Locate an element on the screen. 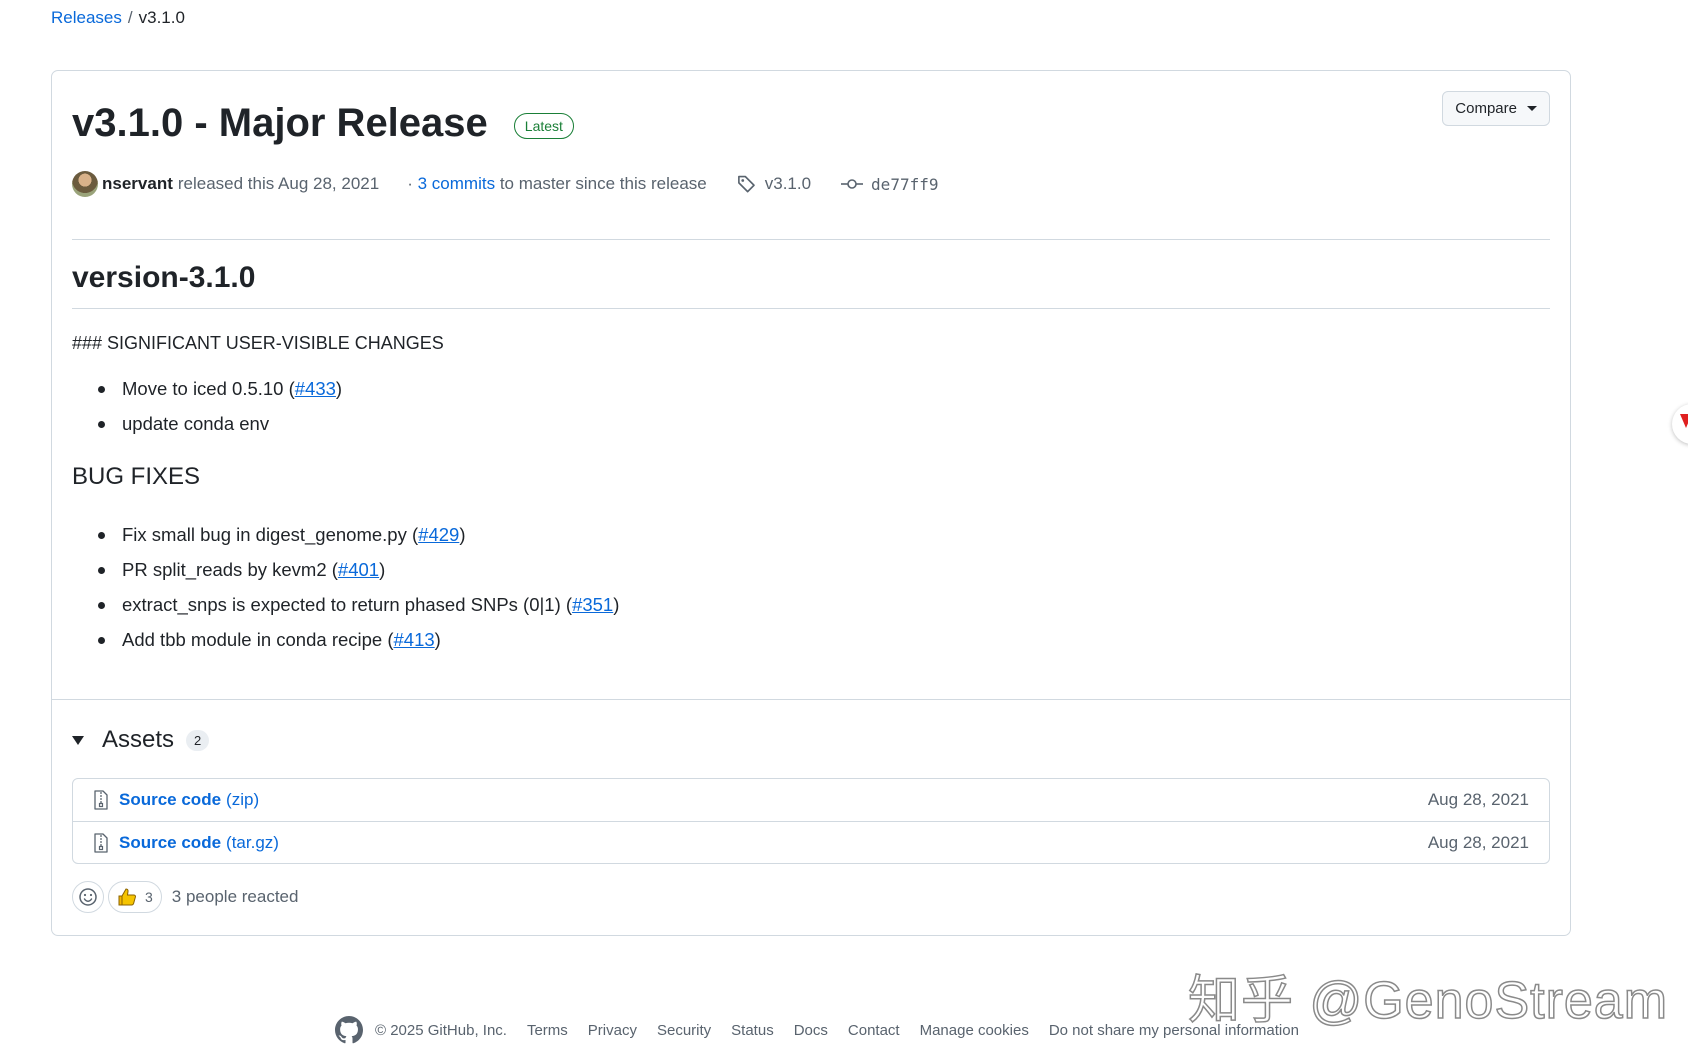 The image size is (1688, 1059). footer-link-security: Security is located at coordinates (684, 1030).